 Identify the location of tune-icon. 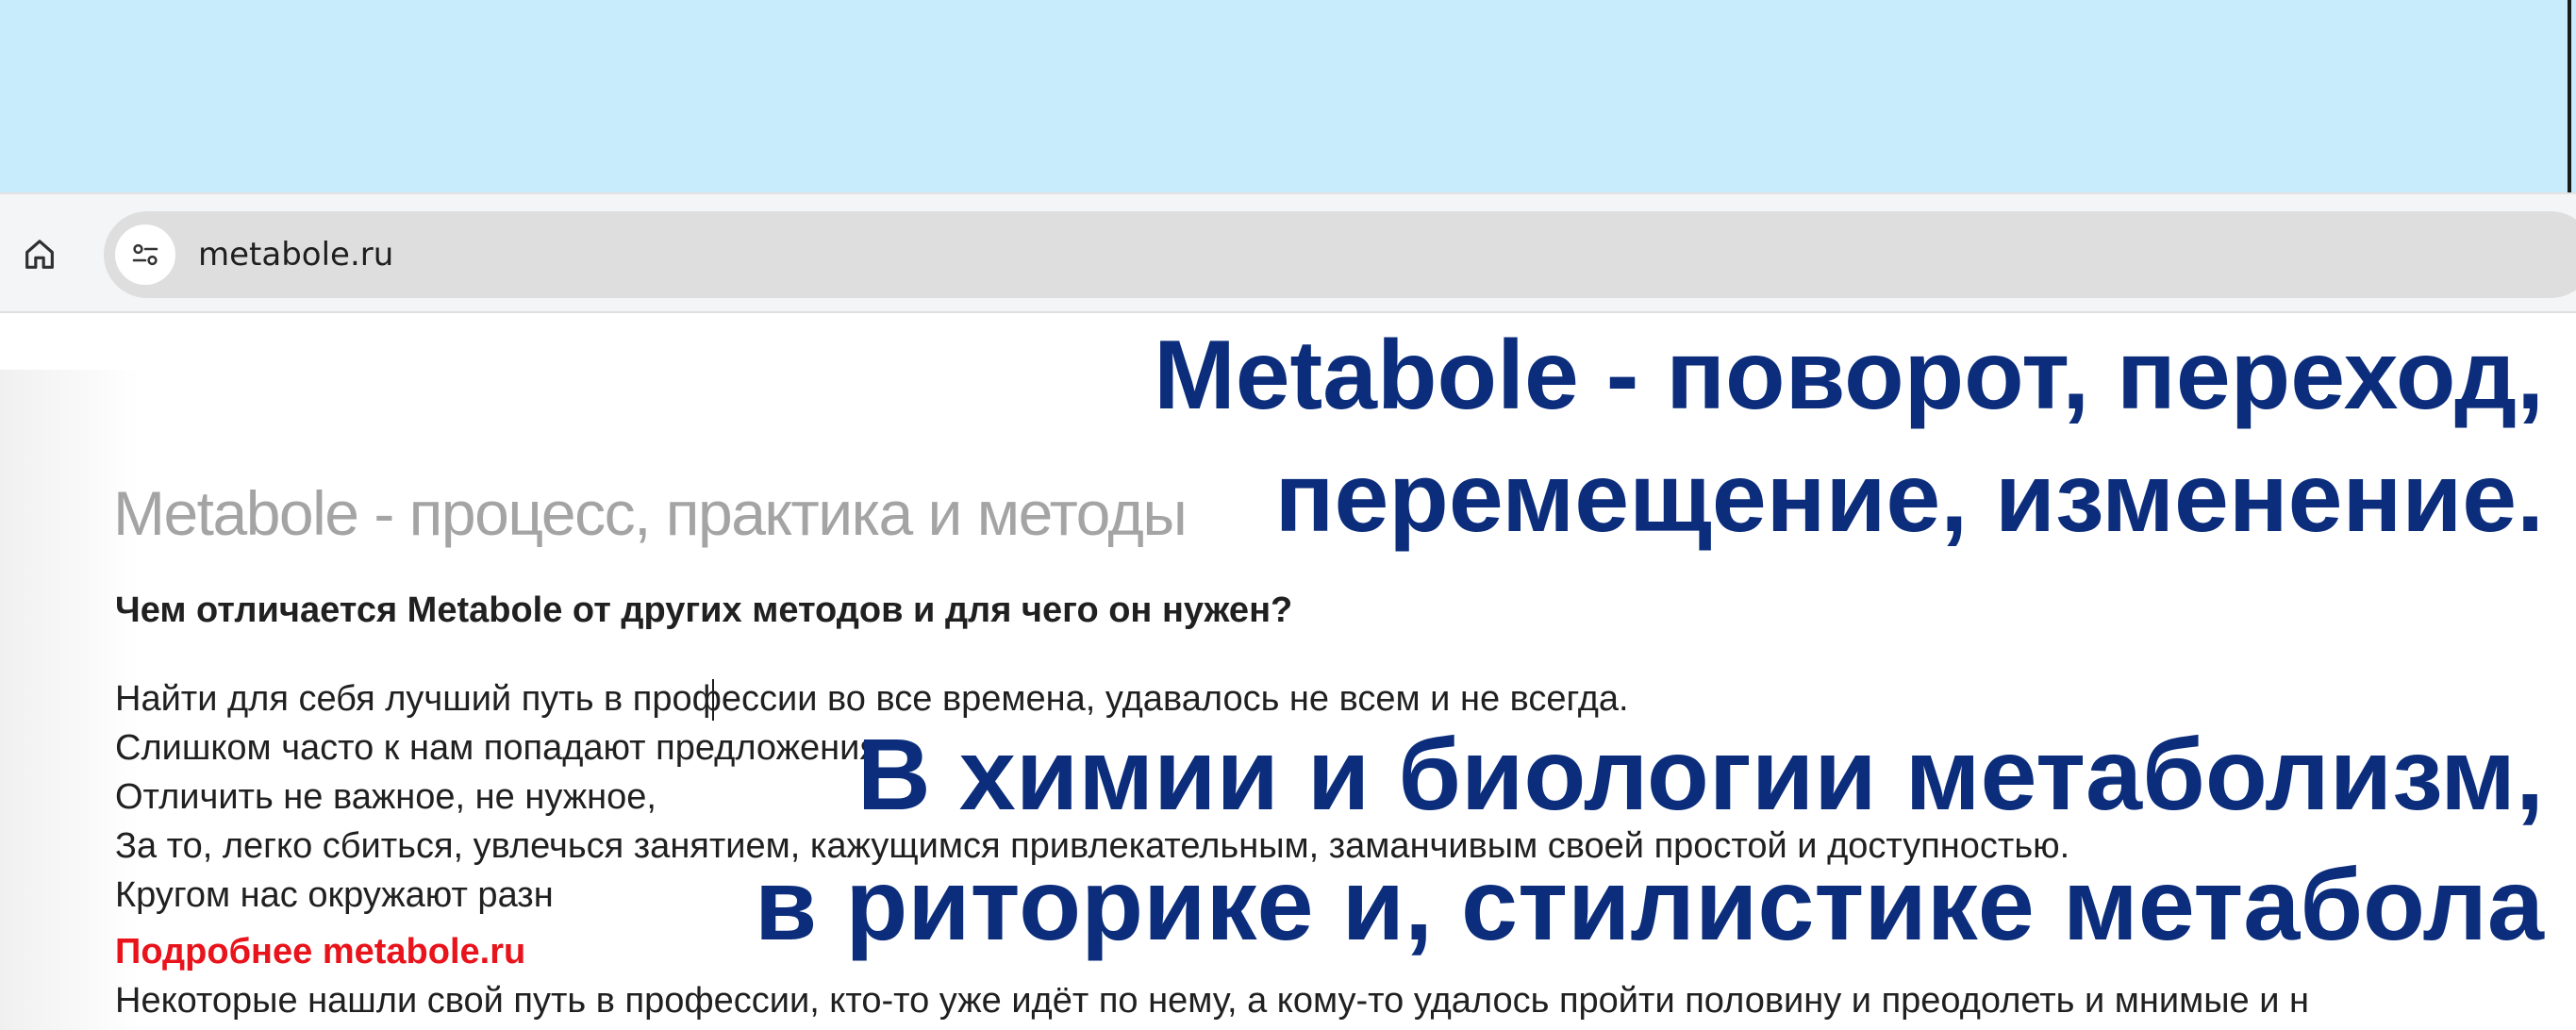
(145, 255).